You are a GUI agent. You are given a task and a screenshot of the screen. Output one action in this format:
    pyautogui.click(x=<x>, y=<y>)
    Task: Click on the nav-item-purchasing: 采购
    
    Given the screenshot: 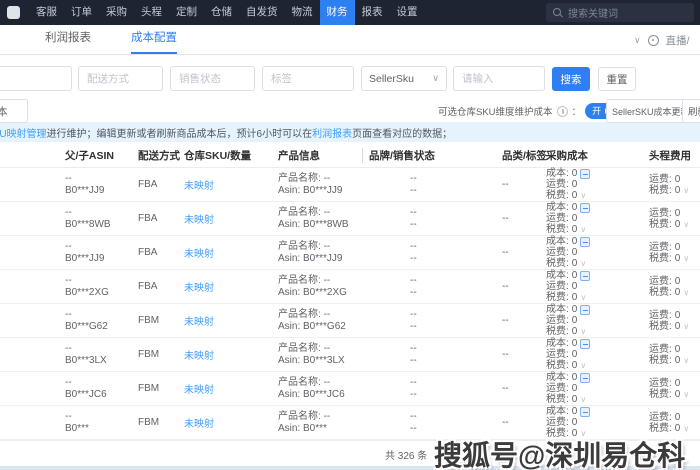 What is the action you would take?
    pyautogui.click(x=116, y=12)
    